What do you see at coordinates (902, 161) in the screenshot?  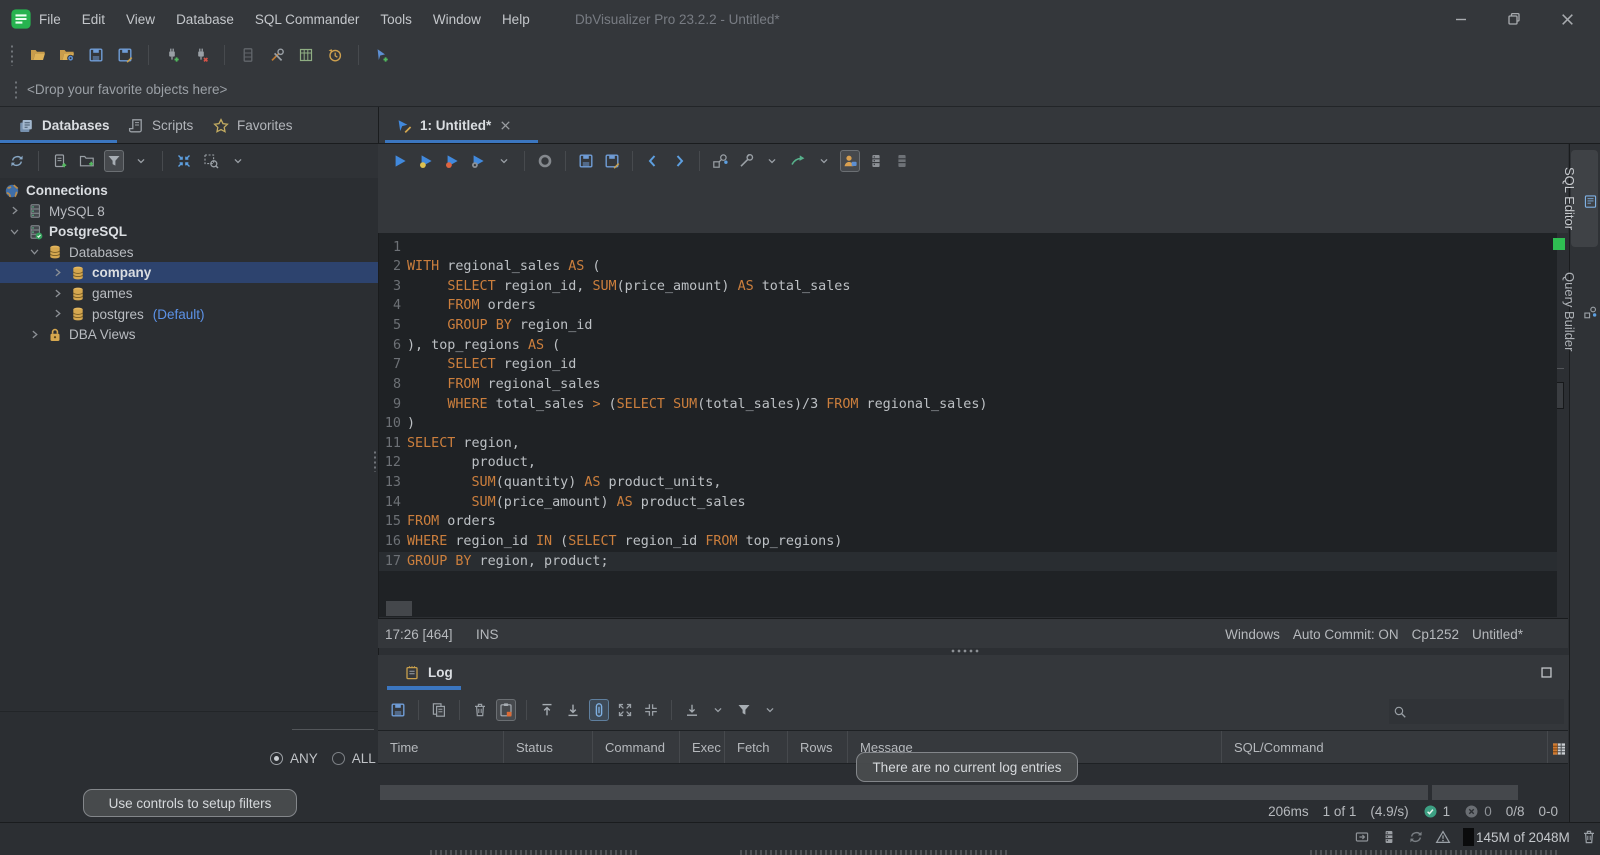 I see `db-rollback-icon` at bounding box center [902, 161].